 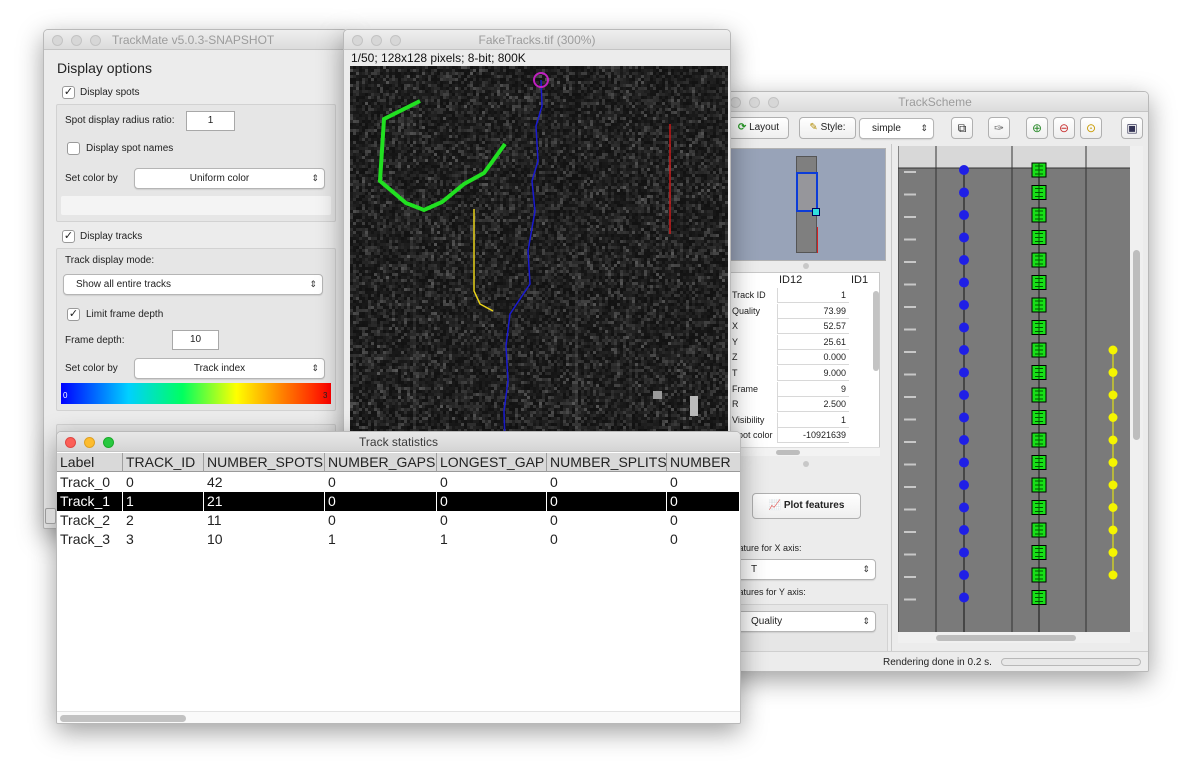 What do you see at coordinates (229, 368) in the screenshot?
I see `track-color-select: Track index ⇕` at bounding box center [229, 368].